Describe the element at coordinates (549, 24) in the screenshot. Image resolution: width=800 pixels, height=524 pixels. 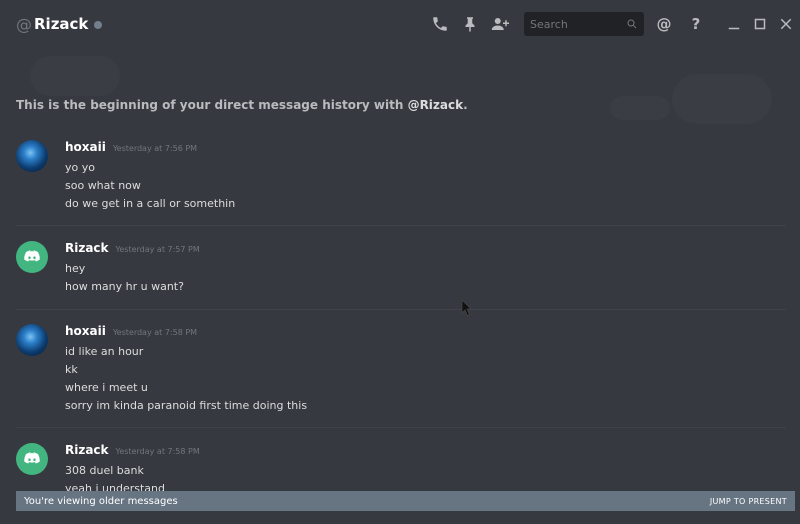
I see `search-placeholder: Search` at that location.